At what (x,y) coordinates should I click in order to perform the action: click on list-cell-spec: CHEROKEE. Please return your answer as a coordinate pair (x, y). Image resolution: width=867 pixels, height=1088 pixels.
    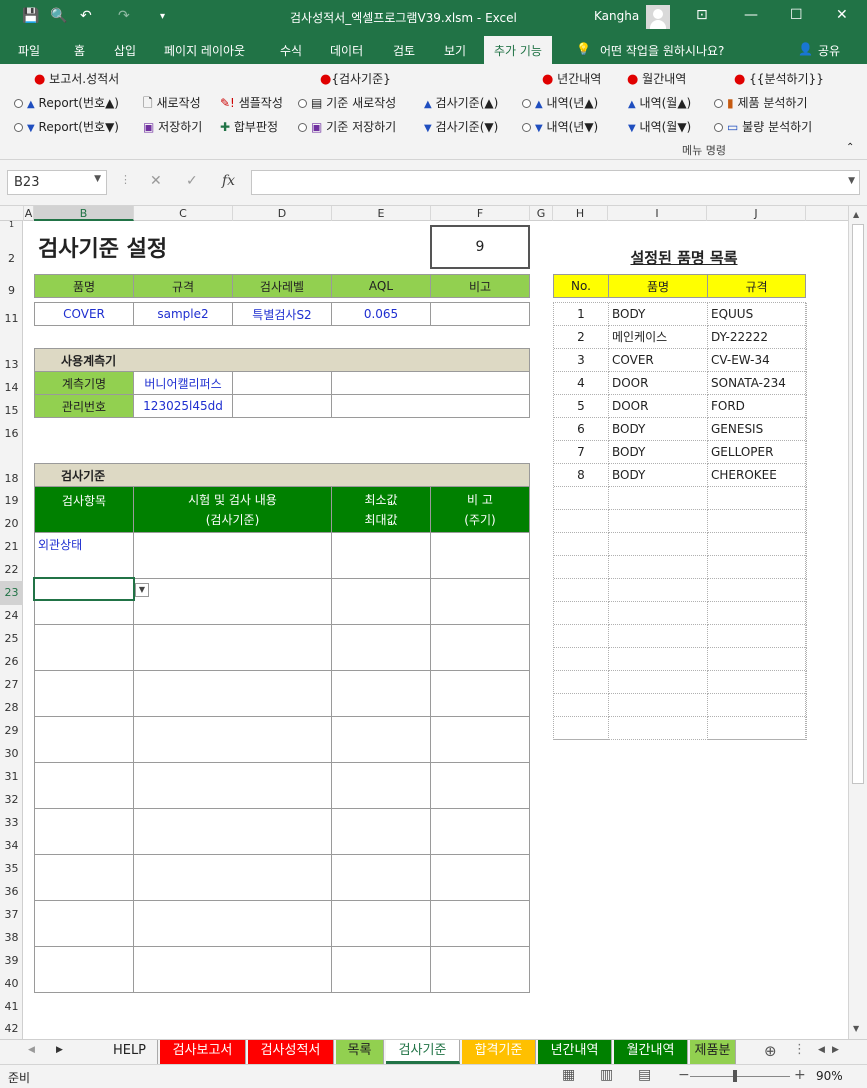
    Looking at the image, I should click on (757, 475).